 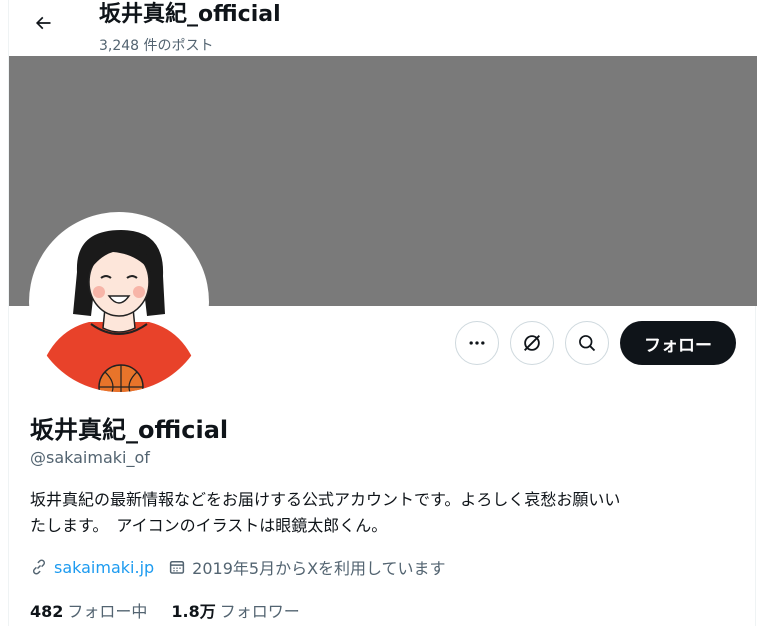 I want to click on profile-header: 坂井真紀_official 3,248 件のポスト, so click(x=383, y=28).